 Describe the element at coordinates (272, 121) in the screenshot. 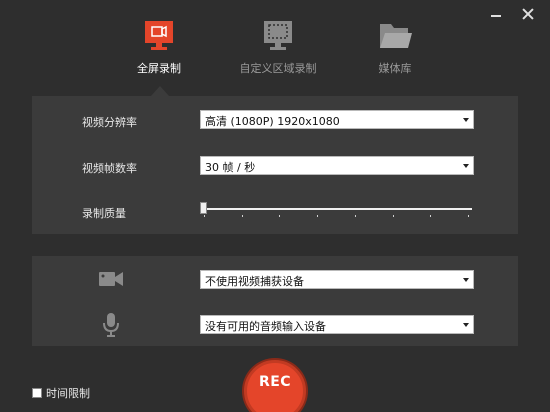

I see `resolution-value: 高清 (1080P) 1920x1080` at that location.